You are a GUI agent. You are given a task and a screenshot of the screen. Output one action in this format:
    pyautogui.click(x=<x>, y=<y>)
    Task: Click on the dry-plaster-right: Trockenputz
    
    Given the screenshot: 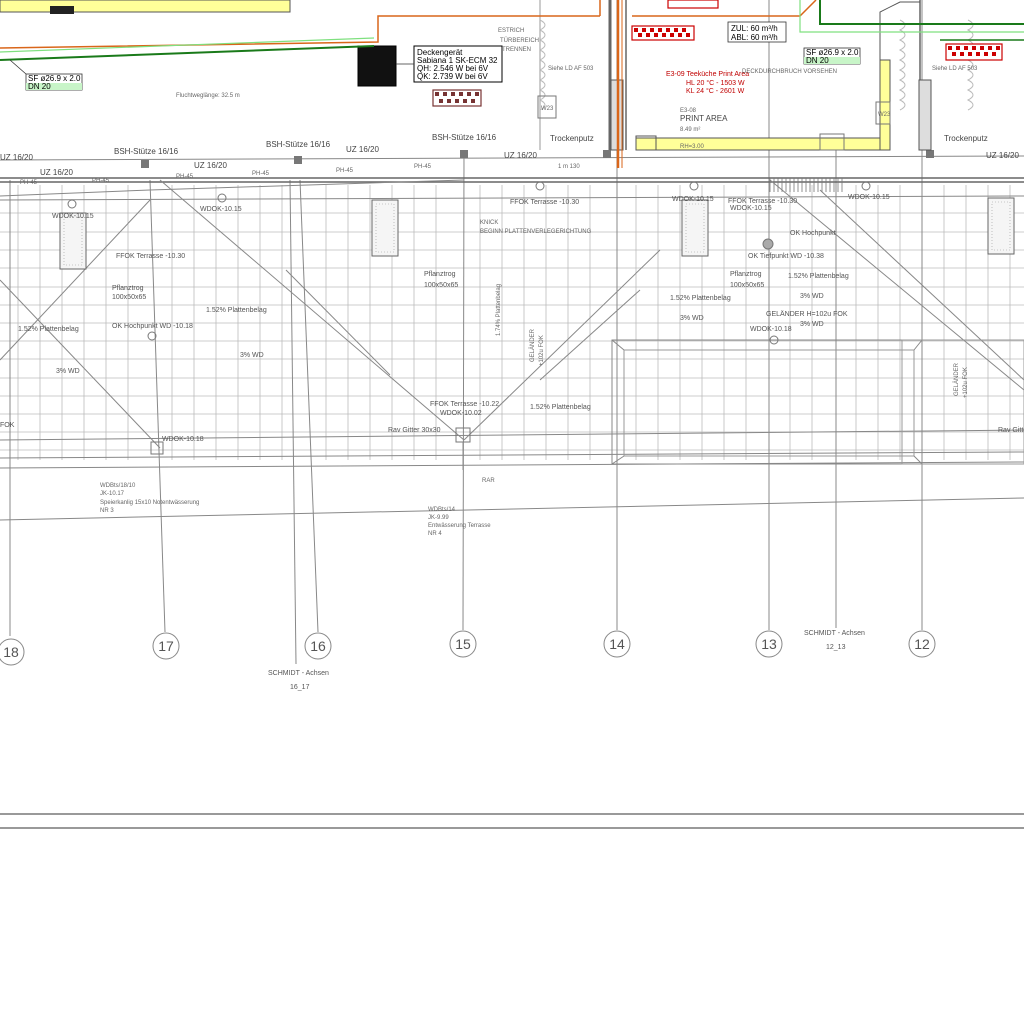 What is the action you would take?
    pyautogui.click(x=966, y=138)
    